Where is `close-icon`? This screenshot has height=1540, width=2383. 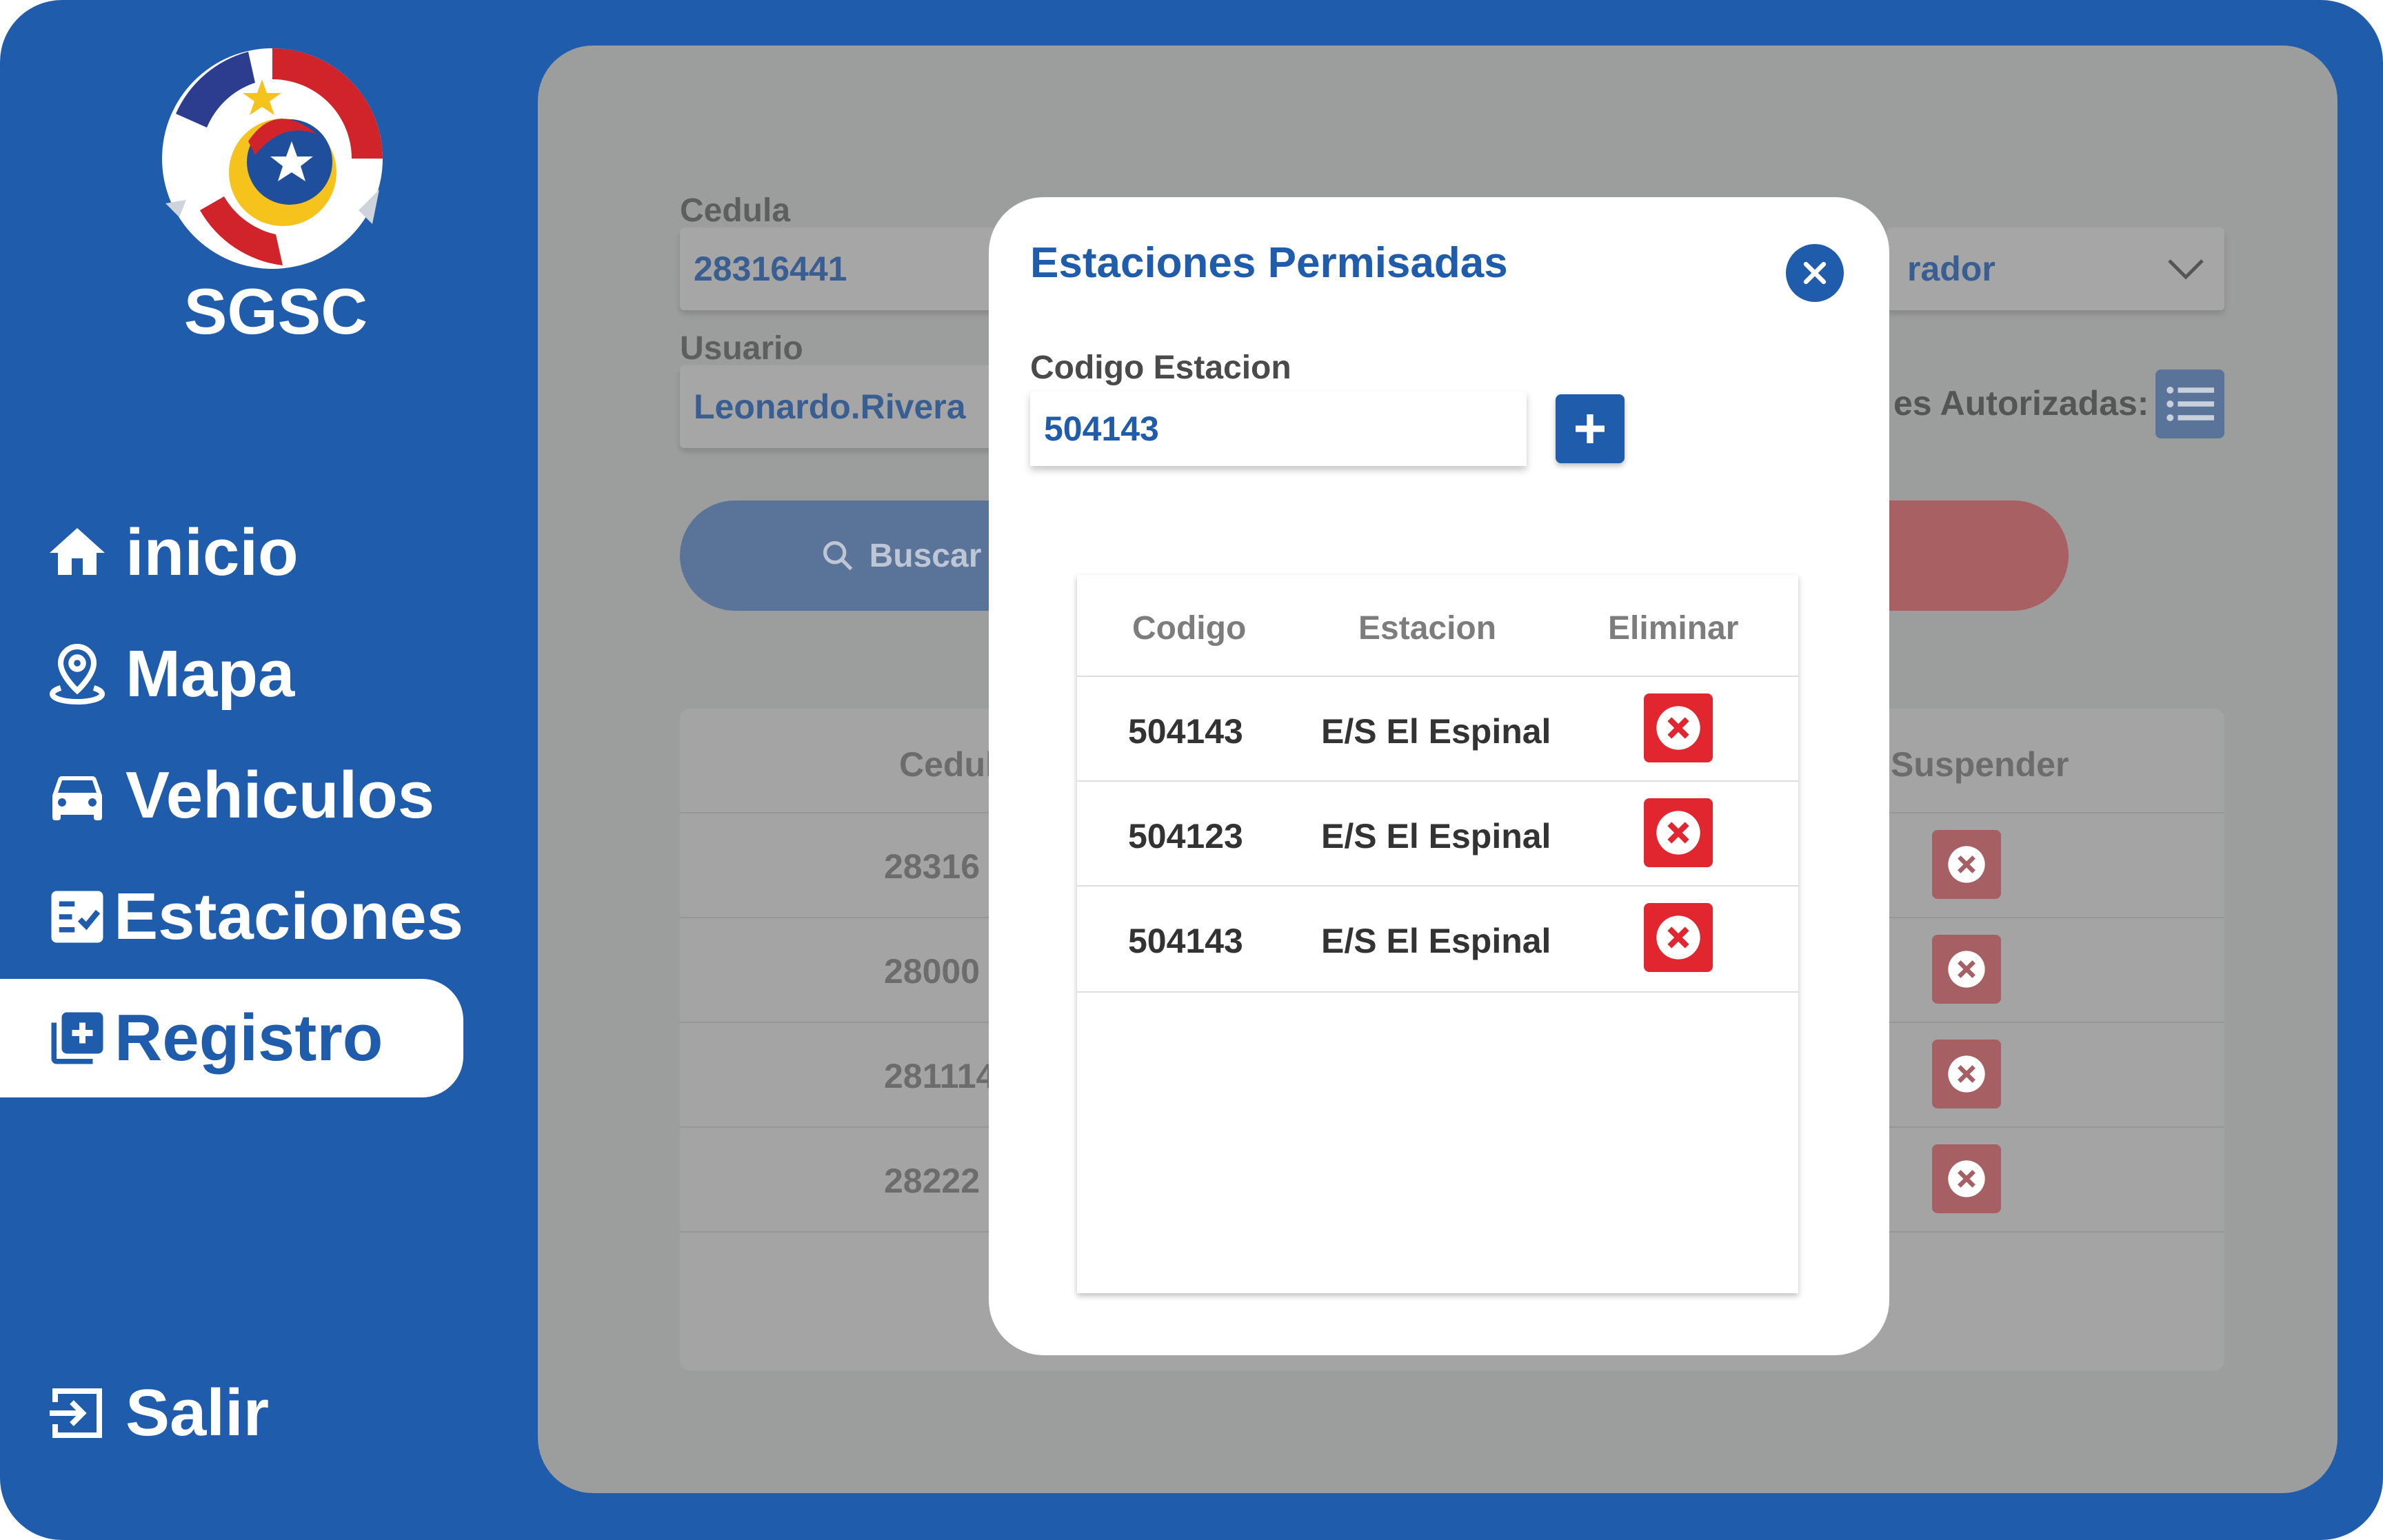 close-icon is located at coordinates (1815, 273).